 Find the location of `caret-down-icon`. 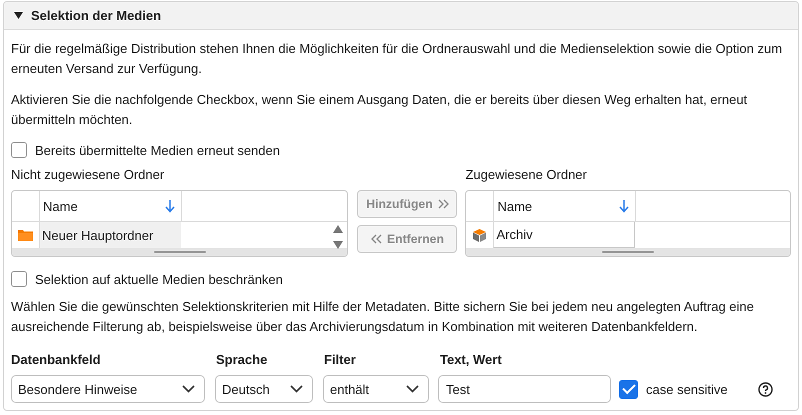

caret-down-icon is located at coordinates (18, 15).